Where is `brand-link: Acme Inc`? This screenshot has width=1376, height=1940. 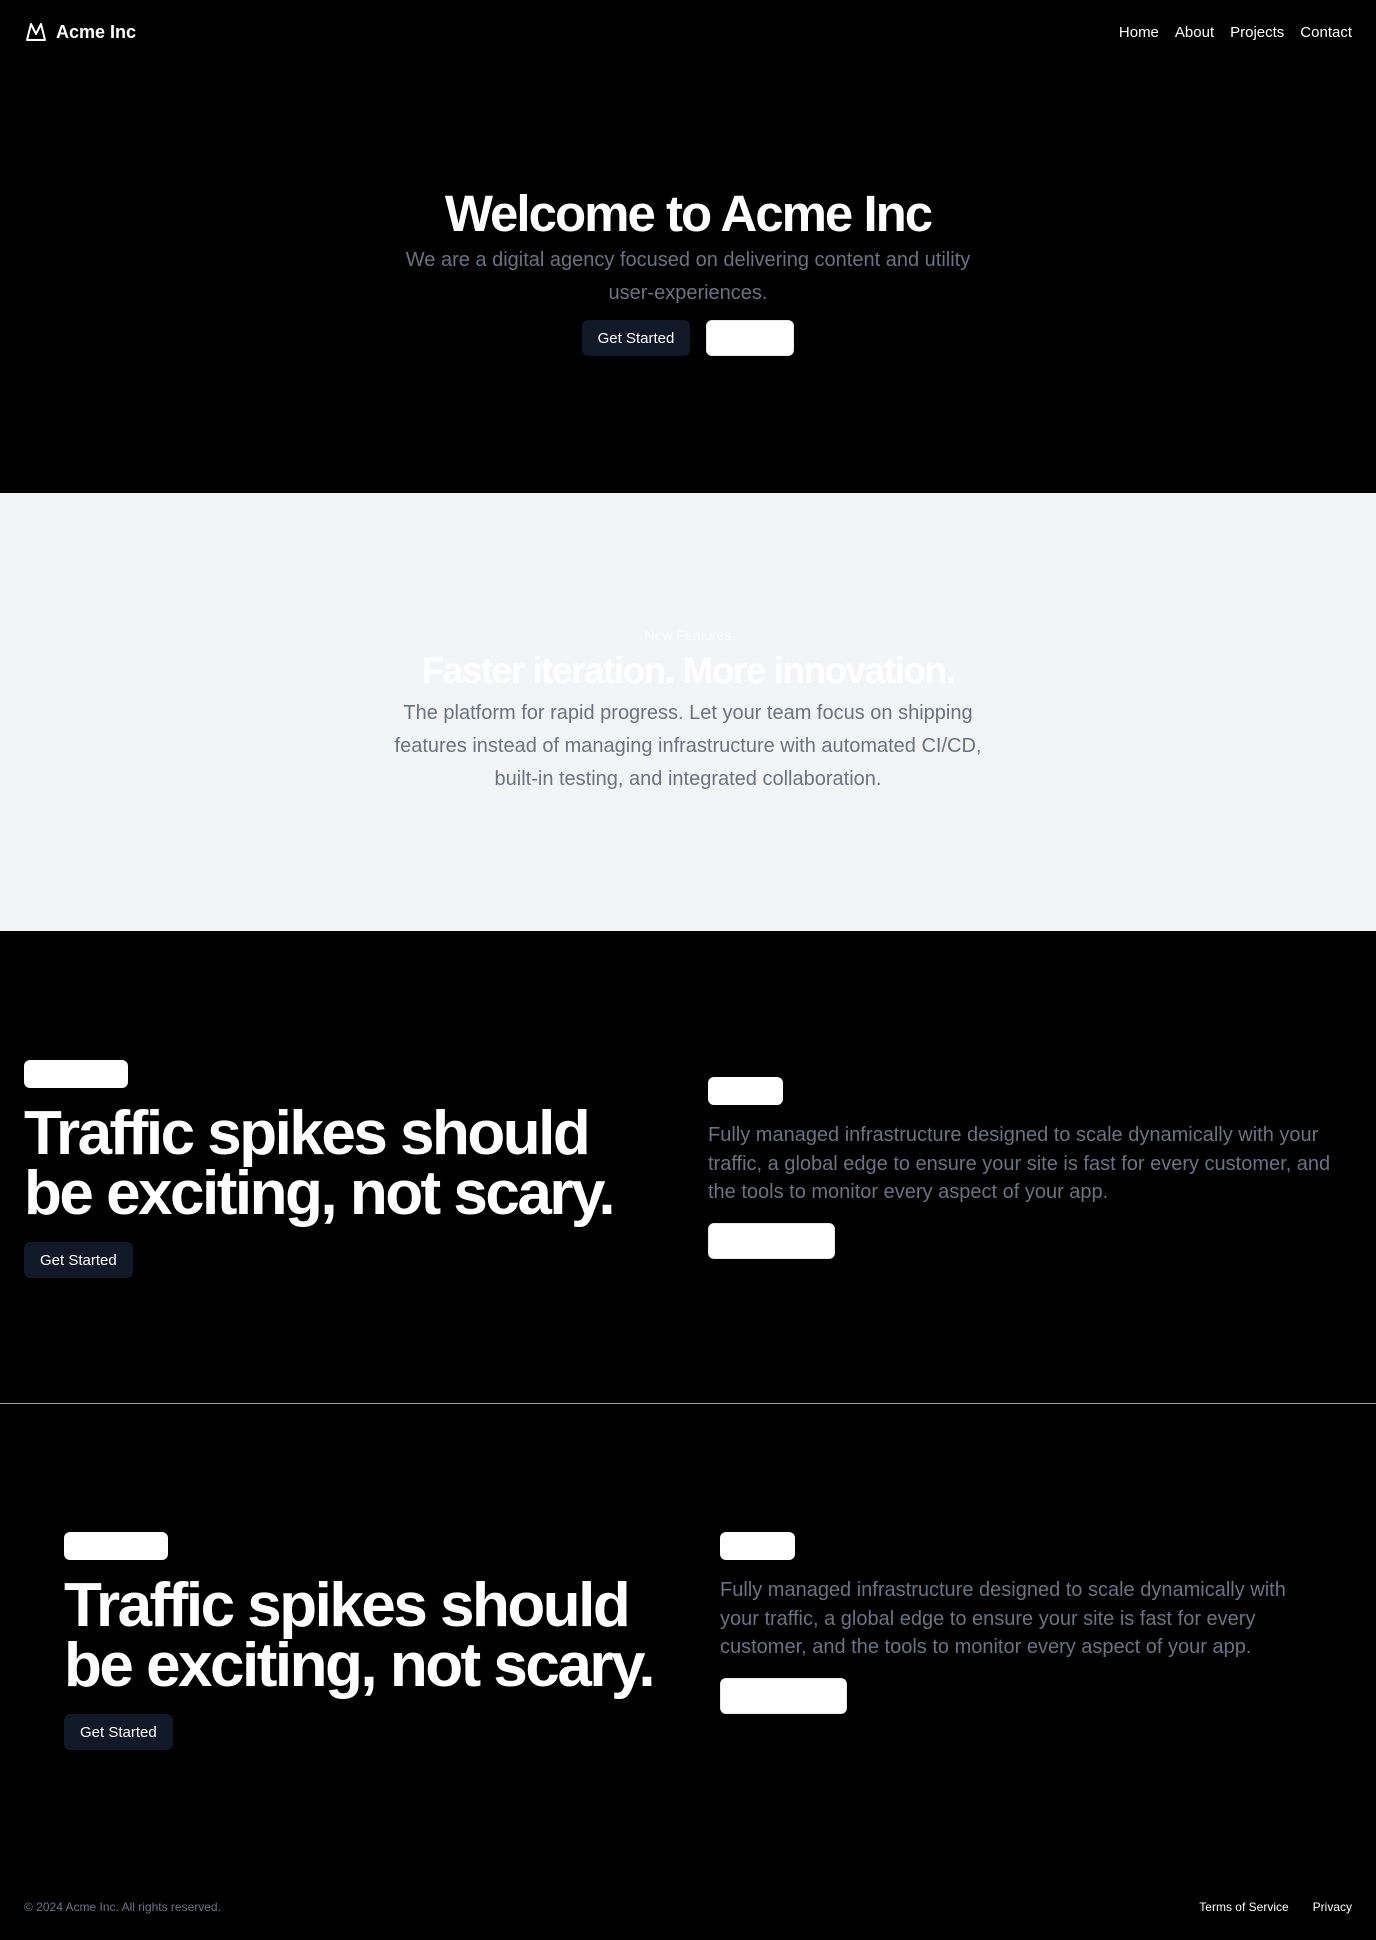 brand-link: Acme Inc is located at coordinates (80, 32).